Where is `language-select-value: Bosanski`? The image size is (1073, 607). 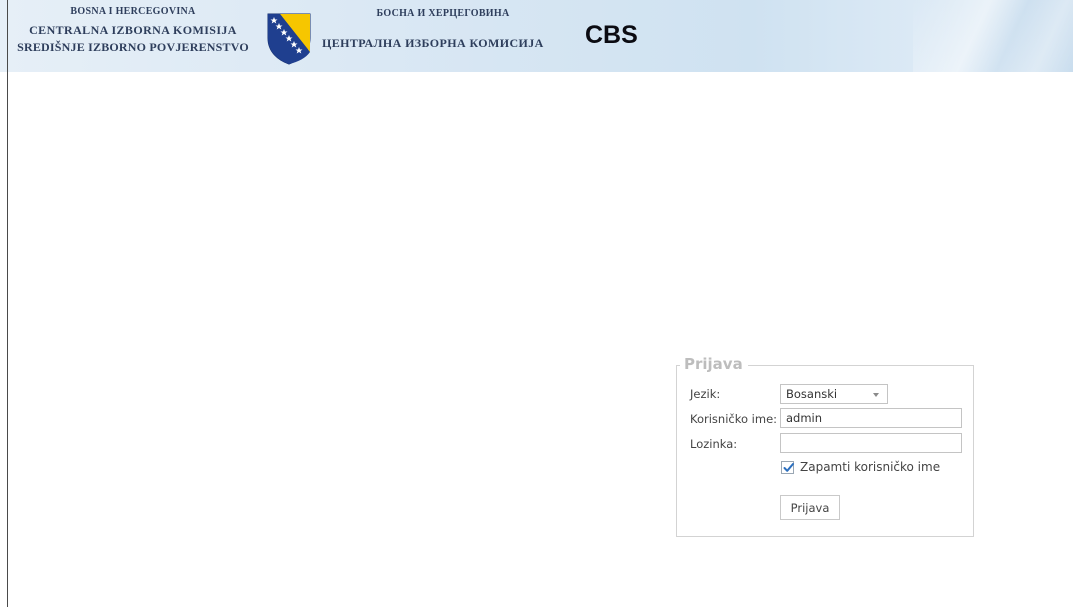
language-select-value: Bosanski is located at coordinates (812, 394).